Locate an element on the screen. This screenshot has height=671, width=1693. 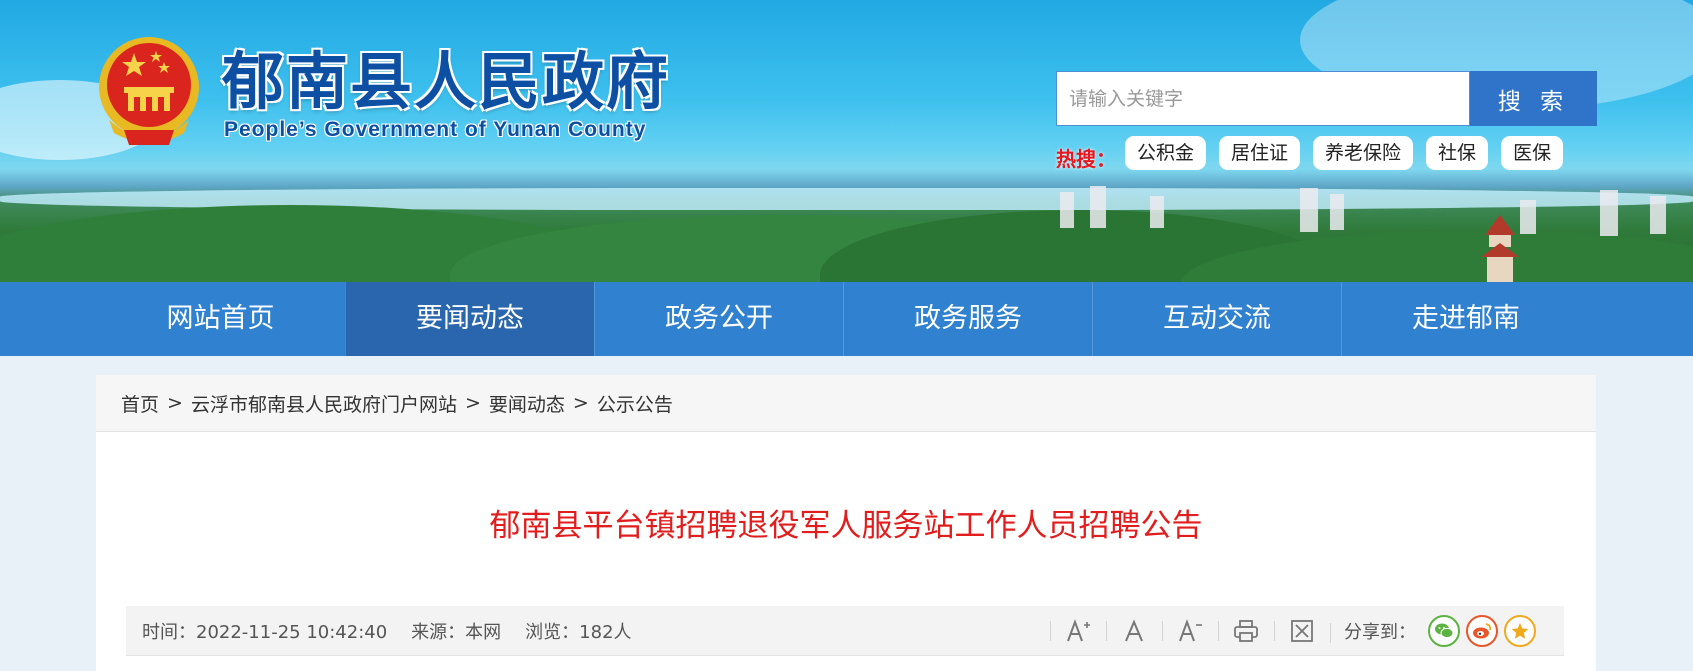
nav-item-gov-affairs: 政务公开 is located at coordinates (718, 319).